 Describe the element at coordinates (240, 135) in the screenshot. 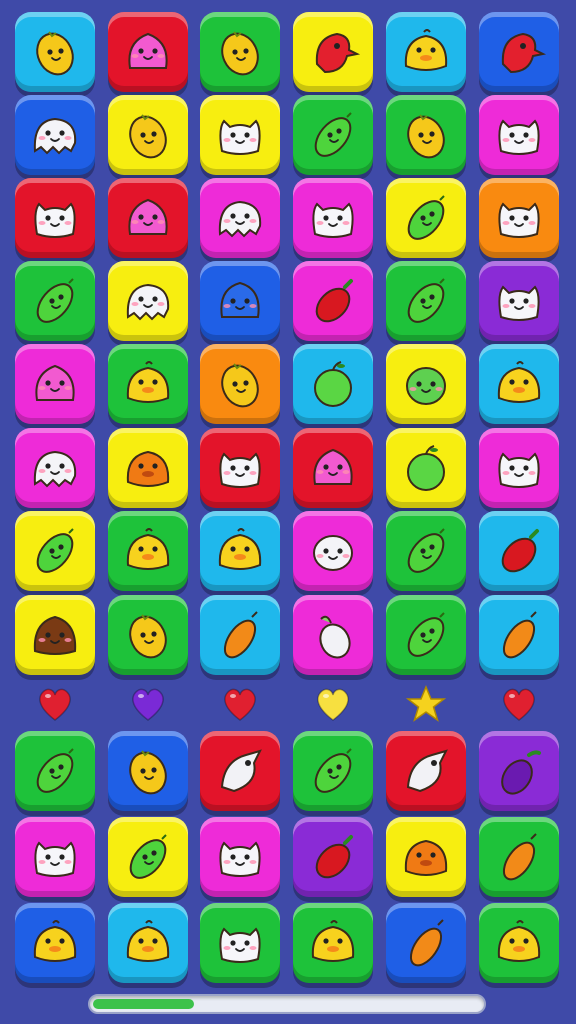

I see `tile-yellow-white-cat` at that location.